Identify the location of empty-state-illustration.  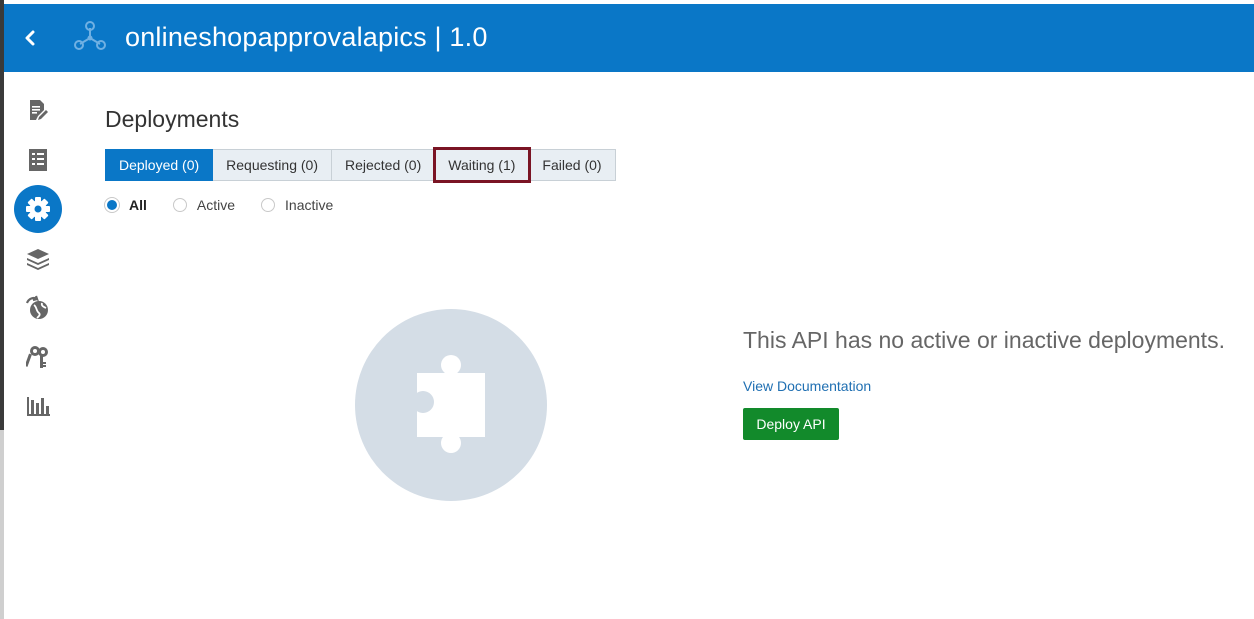
(451, 405).